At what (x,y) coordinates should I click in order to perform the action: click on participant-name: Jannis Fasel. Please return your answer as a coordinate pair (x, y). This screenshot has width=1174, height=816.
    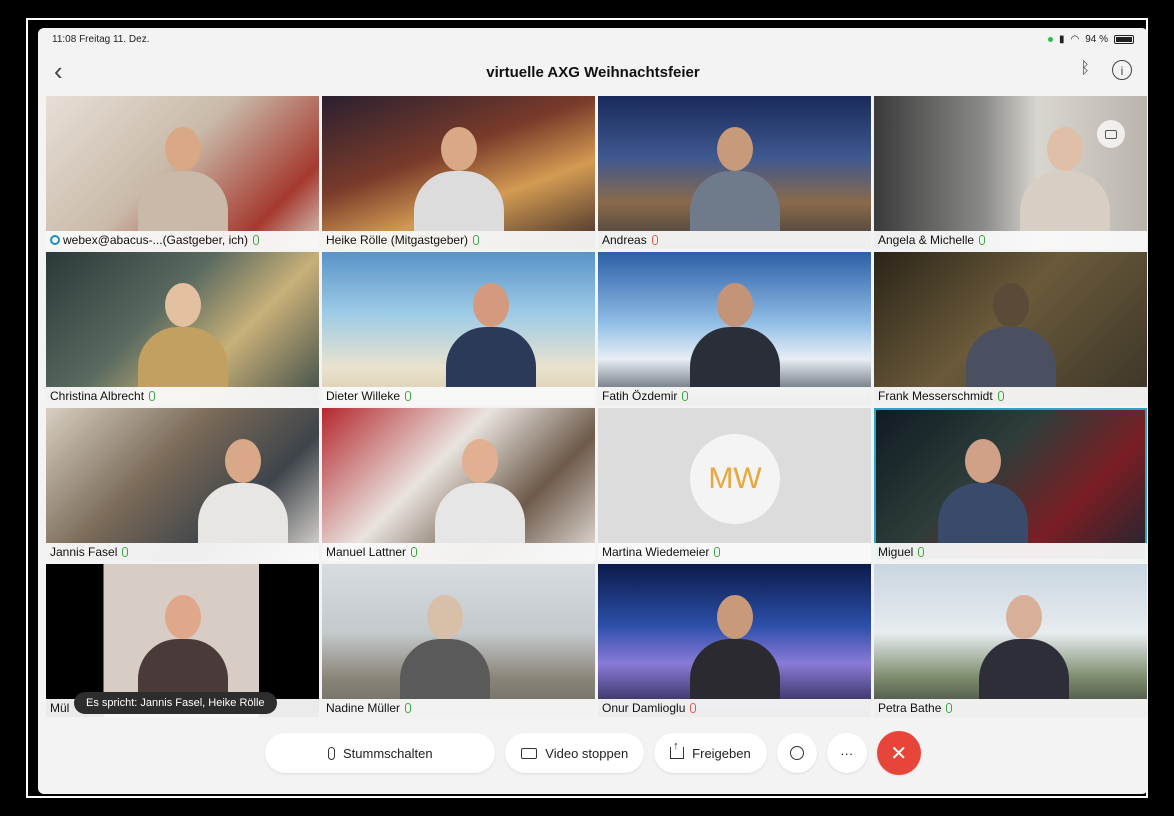
    Looking at the image, I should click on (84, 552).